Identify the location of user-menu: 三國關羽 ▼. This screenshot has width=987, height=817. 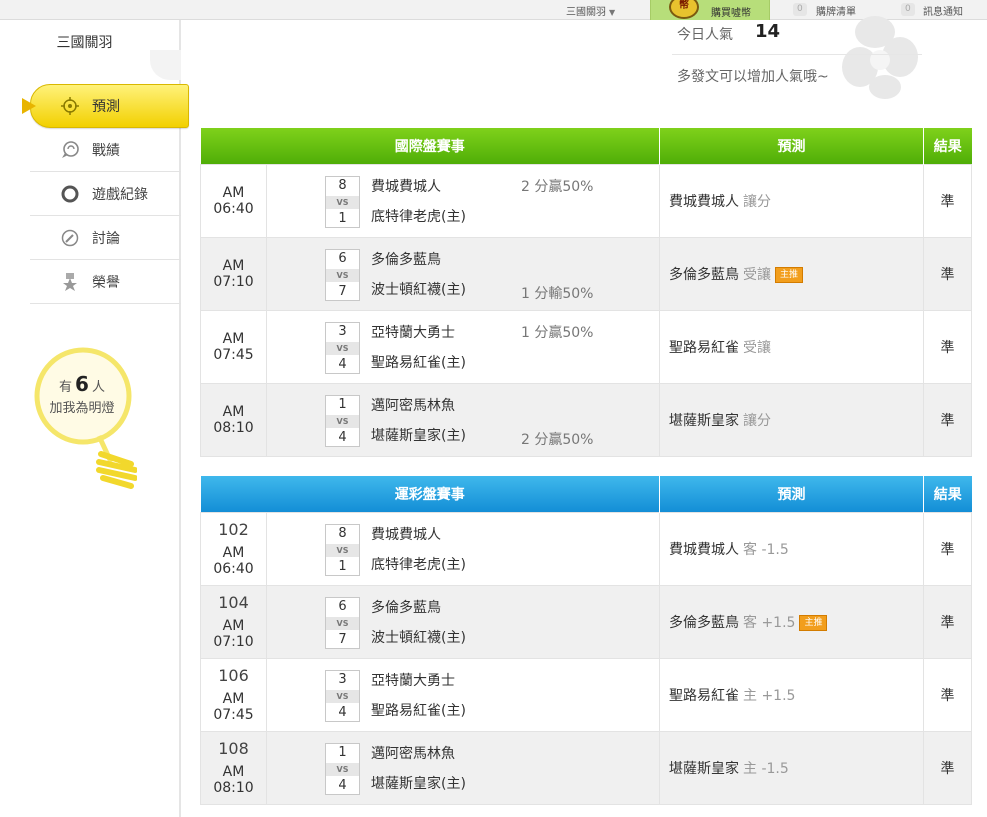
(590, 10).